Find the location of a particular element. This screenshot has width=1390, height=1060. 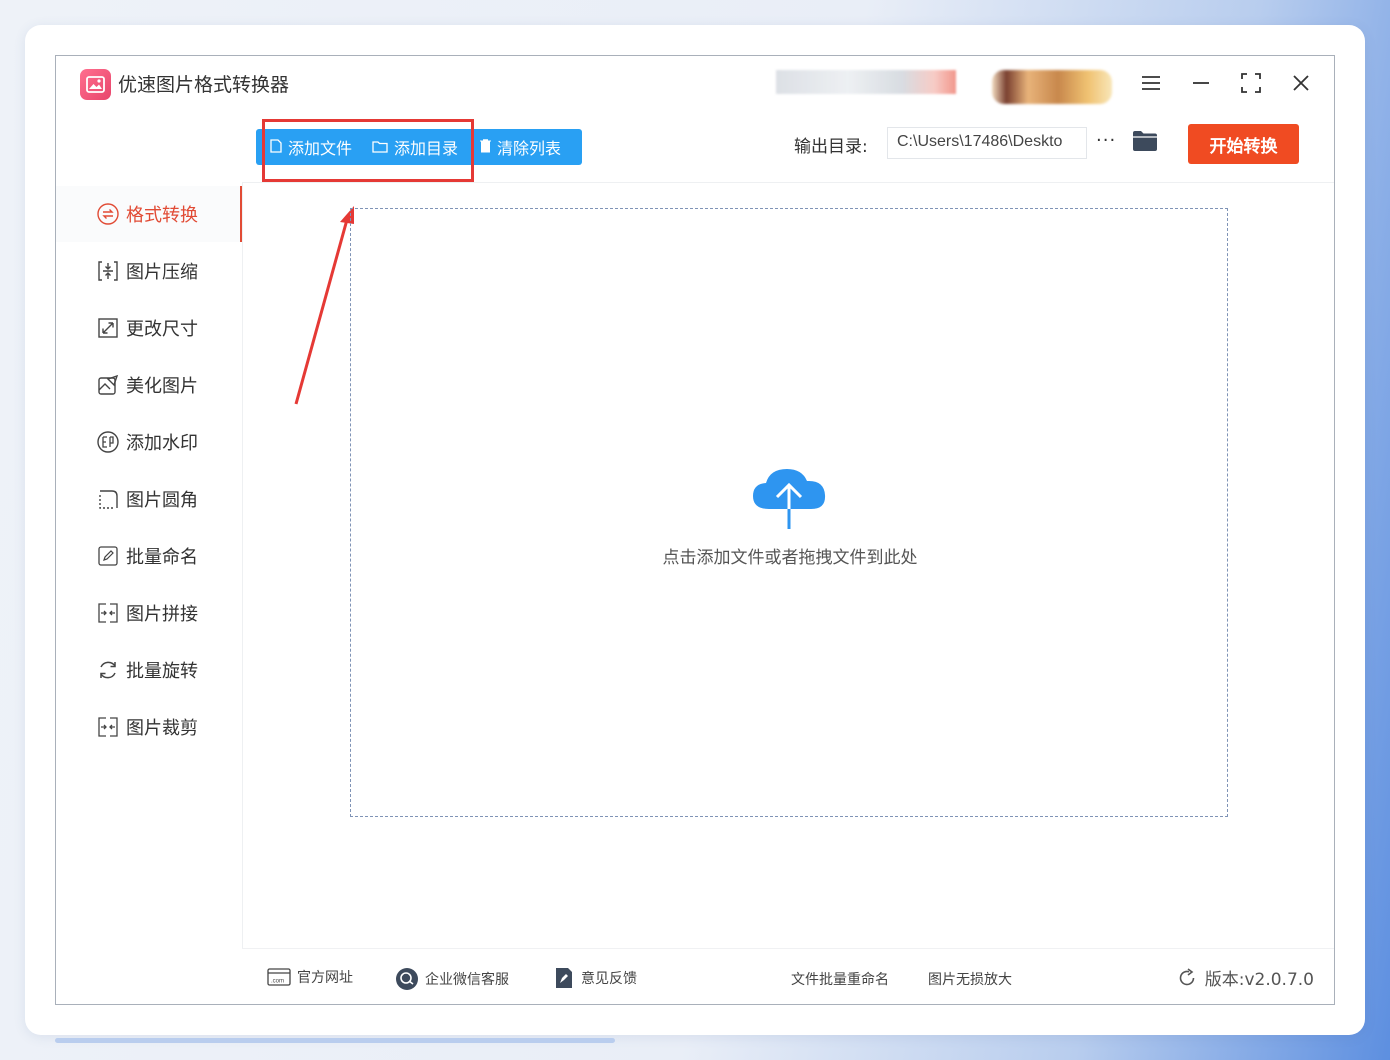

output-dir-field: C:\Users\17486\Deskto is located at coordinates (987, 143).